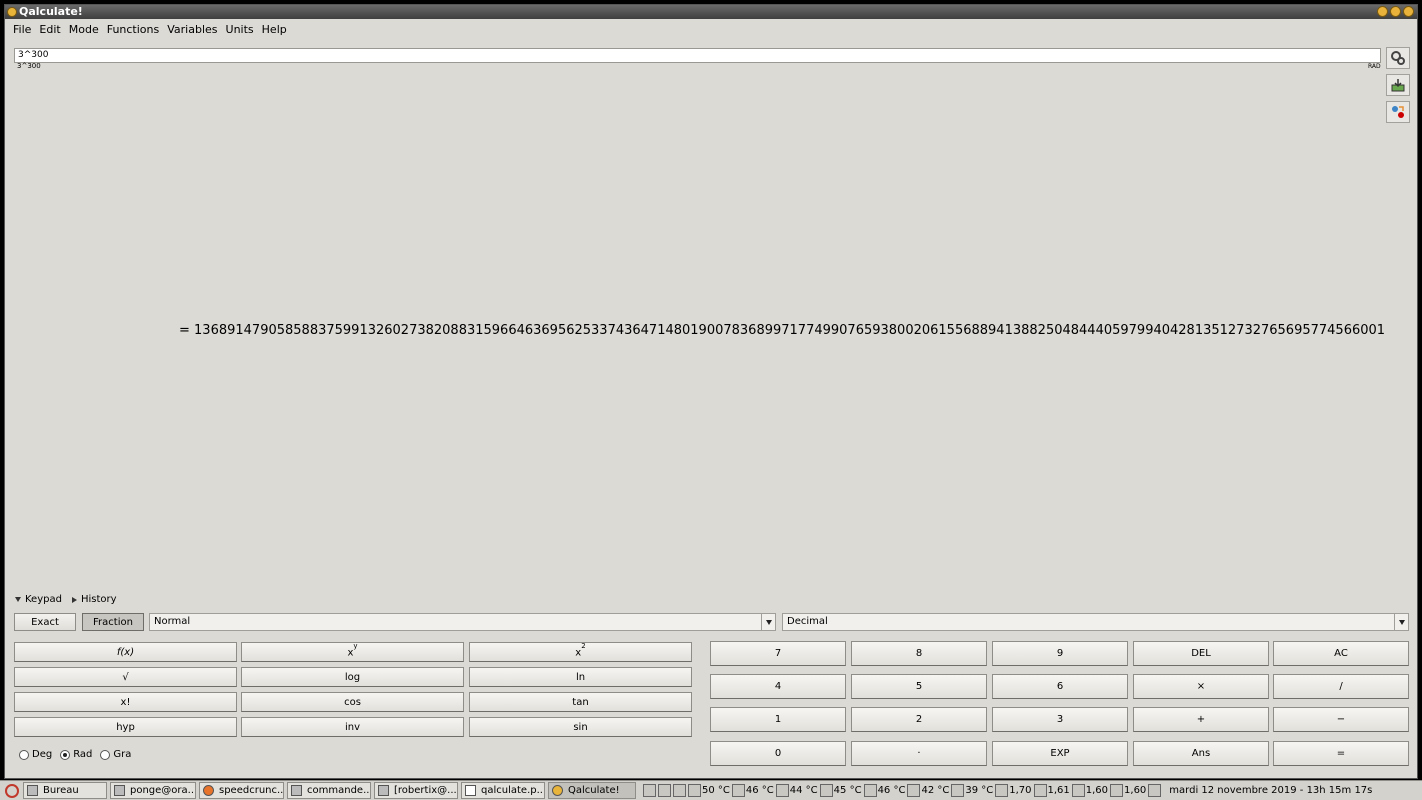  Describe the element at coordinates (1201, 719) in the screenshot. I see `key-plus: +` at that location.